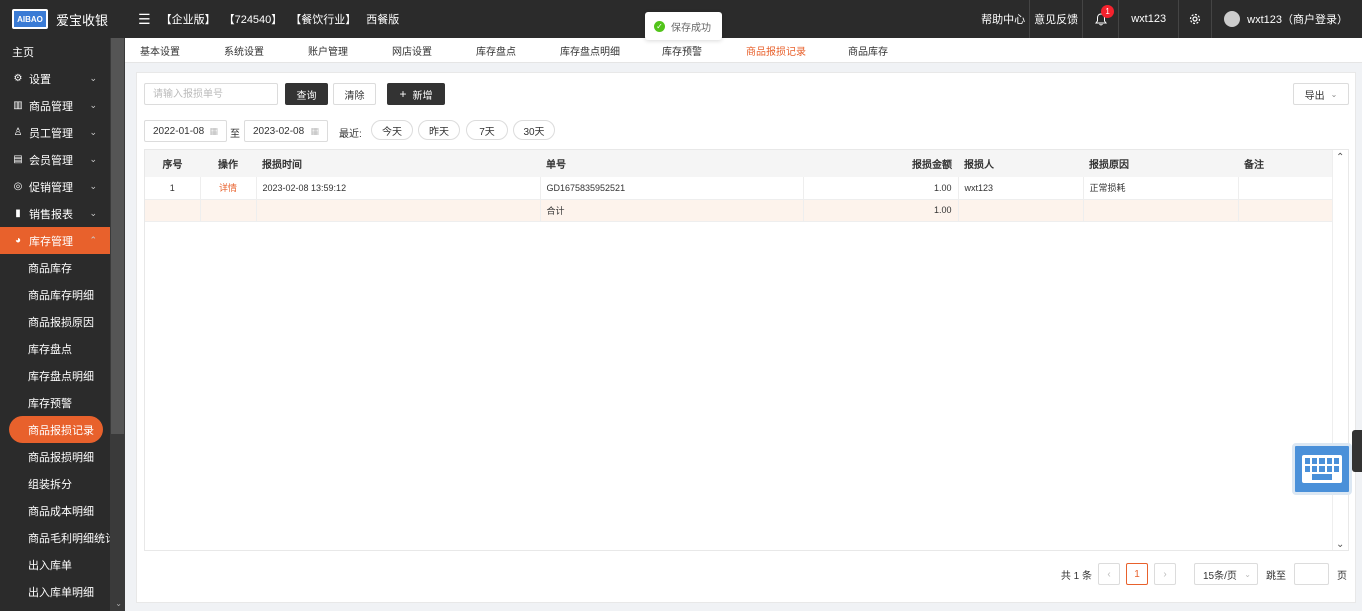 Image resolution: width=1362 pixels, height=611 pixels. Describe the element at coordinates (1276, 576) in the screenshot. I see `jump-label: 跳至` at that location.